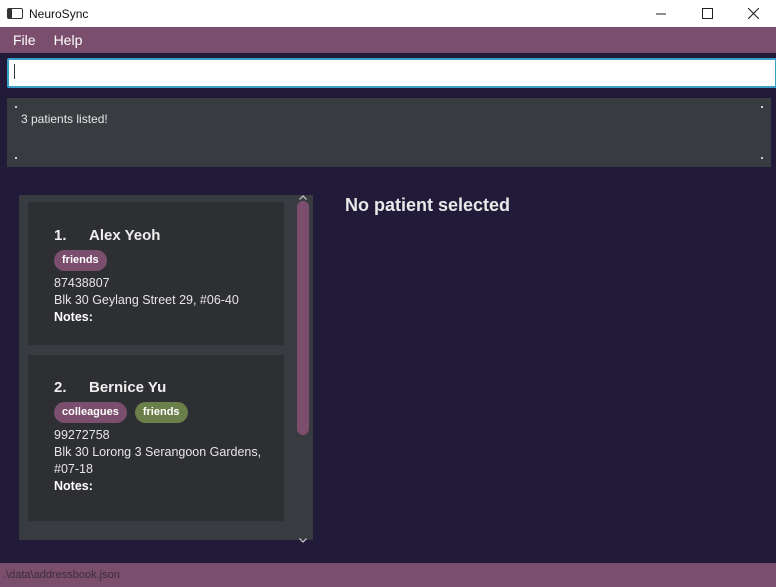 This screenshot has height=587, width=776. I want to click on scroll-thumb, so click(303, 318).